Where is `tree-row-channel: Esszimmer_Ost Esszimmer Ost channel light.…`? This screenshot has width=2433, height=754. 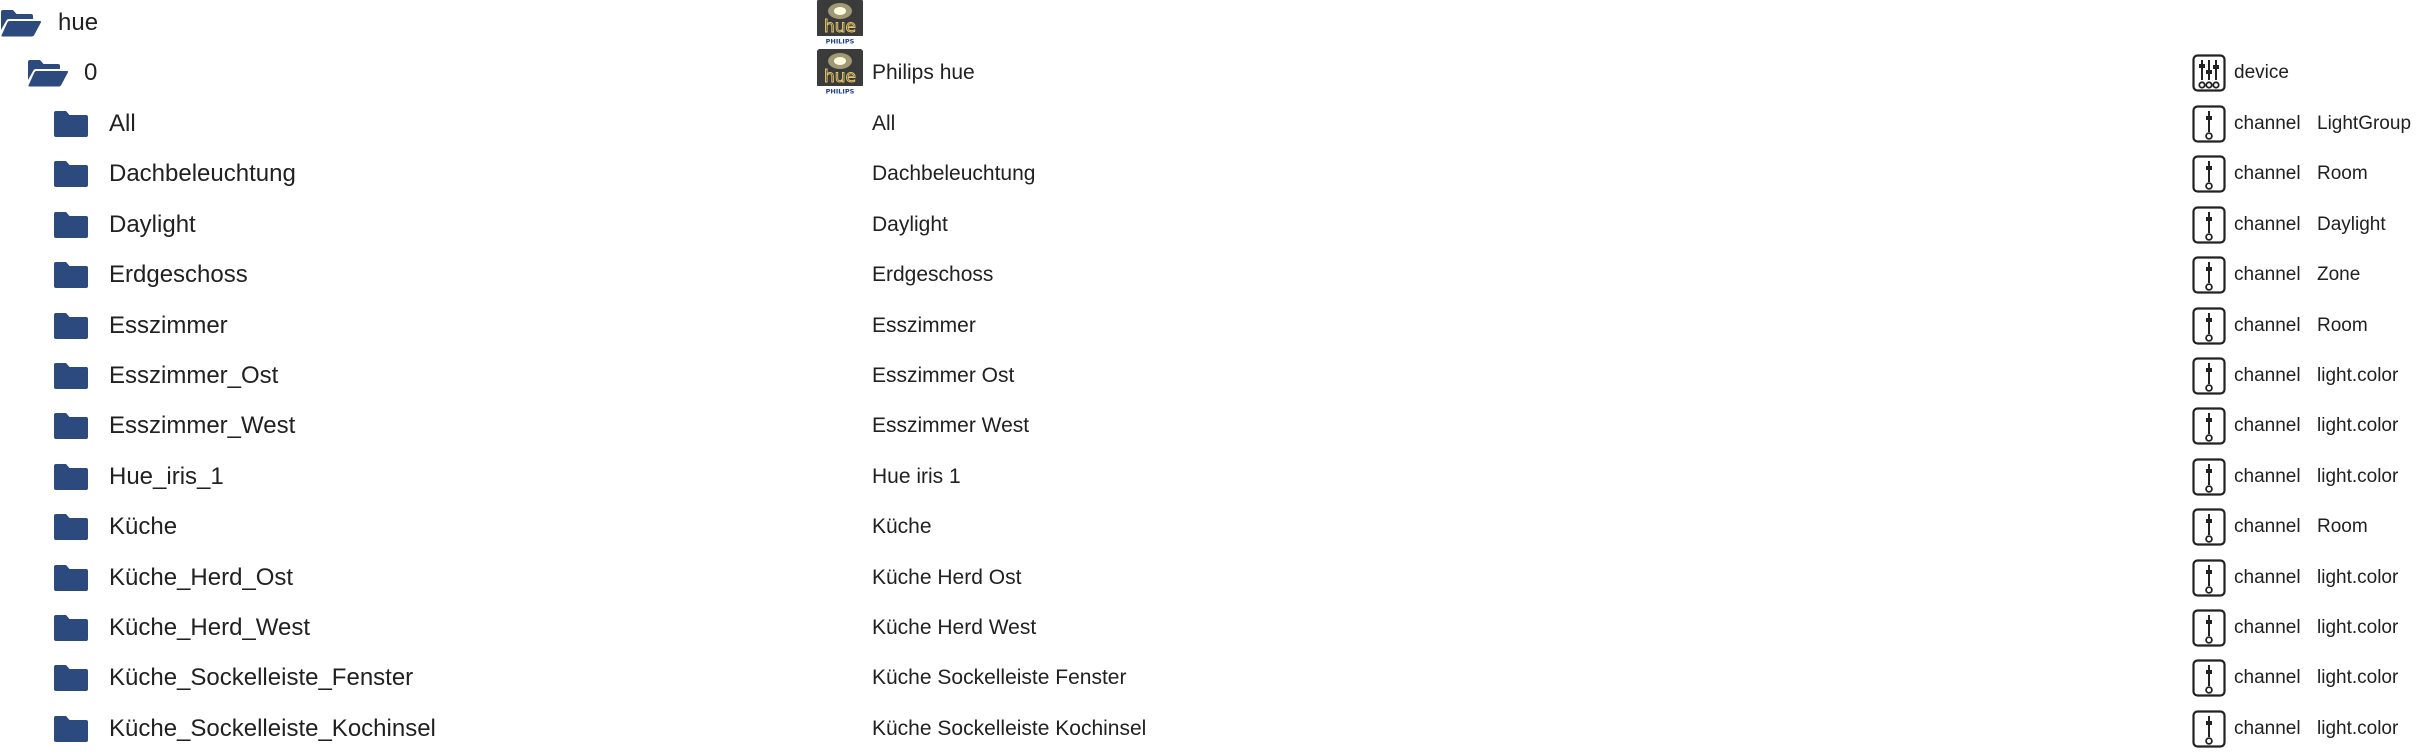 tree-row-channel: Esszimmer_Ost Esszimmer Ost channel light.… is located at coordinates (1216, 376).